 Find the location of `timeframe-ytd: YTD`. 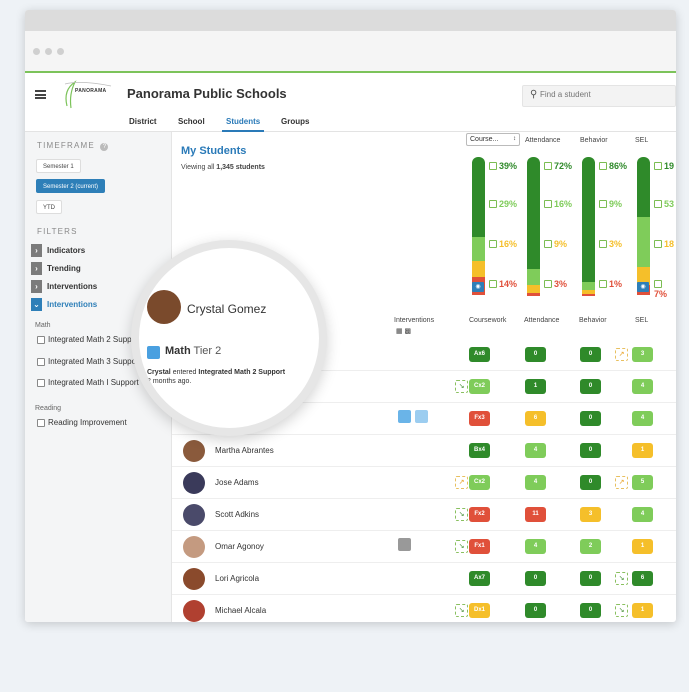

timeframe-ytd: YTD is located at coordinates (49, 207).